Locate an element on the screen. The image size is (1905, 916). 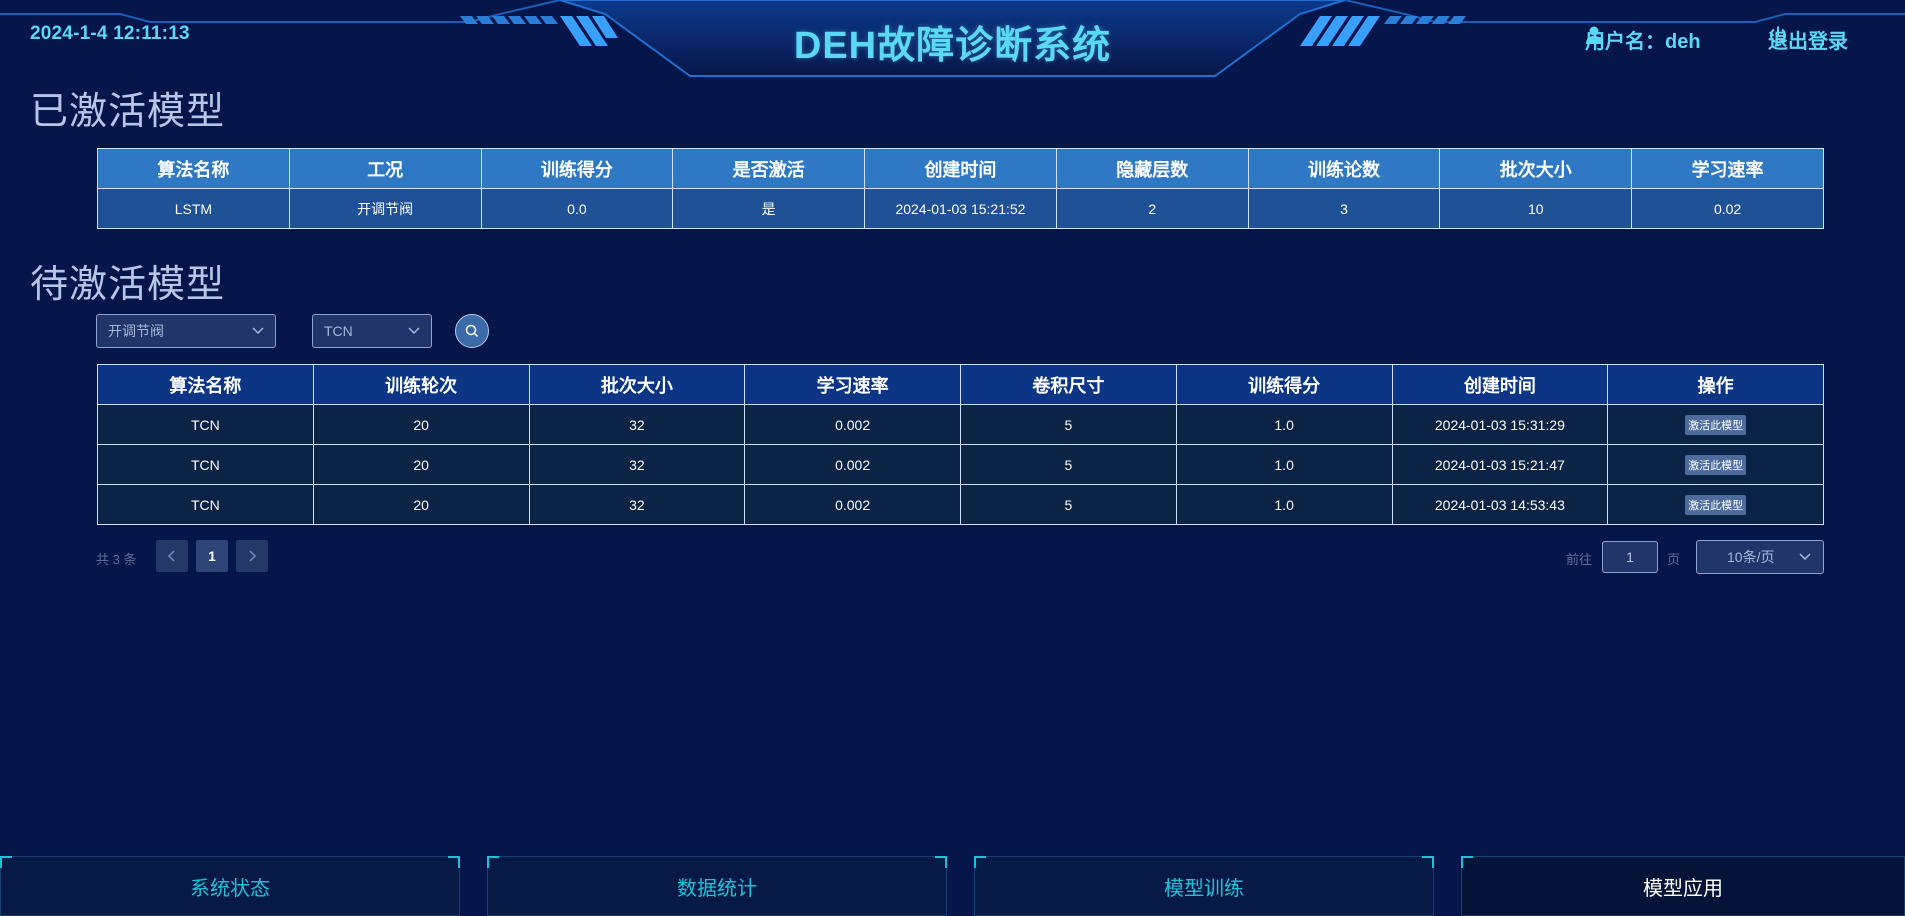
table-cell: 2024-01-03 15:21:52 is located at coordinates (960, 208).